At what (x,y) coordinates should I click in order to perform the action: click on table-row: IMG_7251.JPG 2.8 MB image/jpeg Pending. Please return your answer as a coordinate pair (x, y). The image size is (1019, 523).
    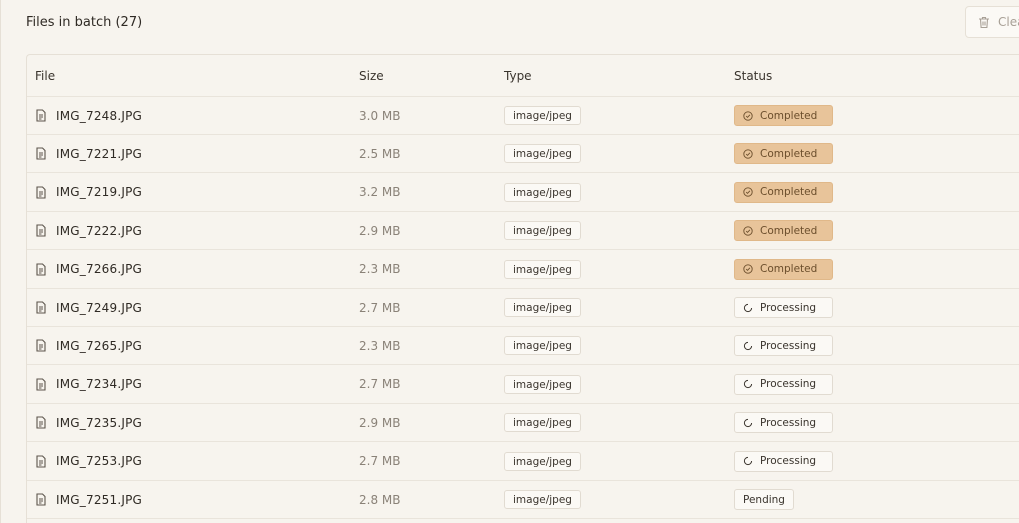
    Looking at the image, I should click on (523, 500).